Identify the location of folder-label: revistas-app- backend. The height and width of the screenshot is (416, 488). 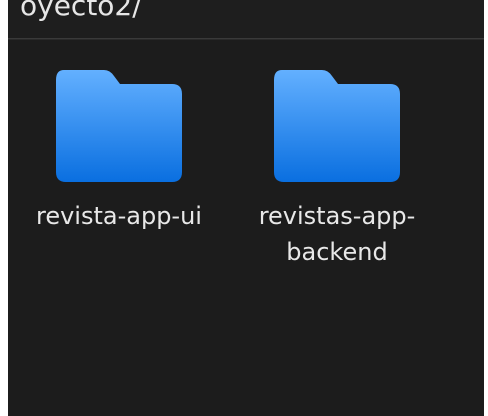
(337, 234).